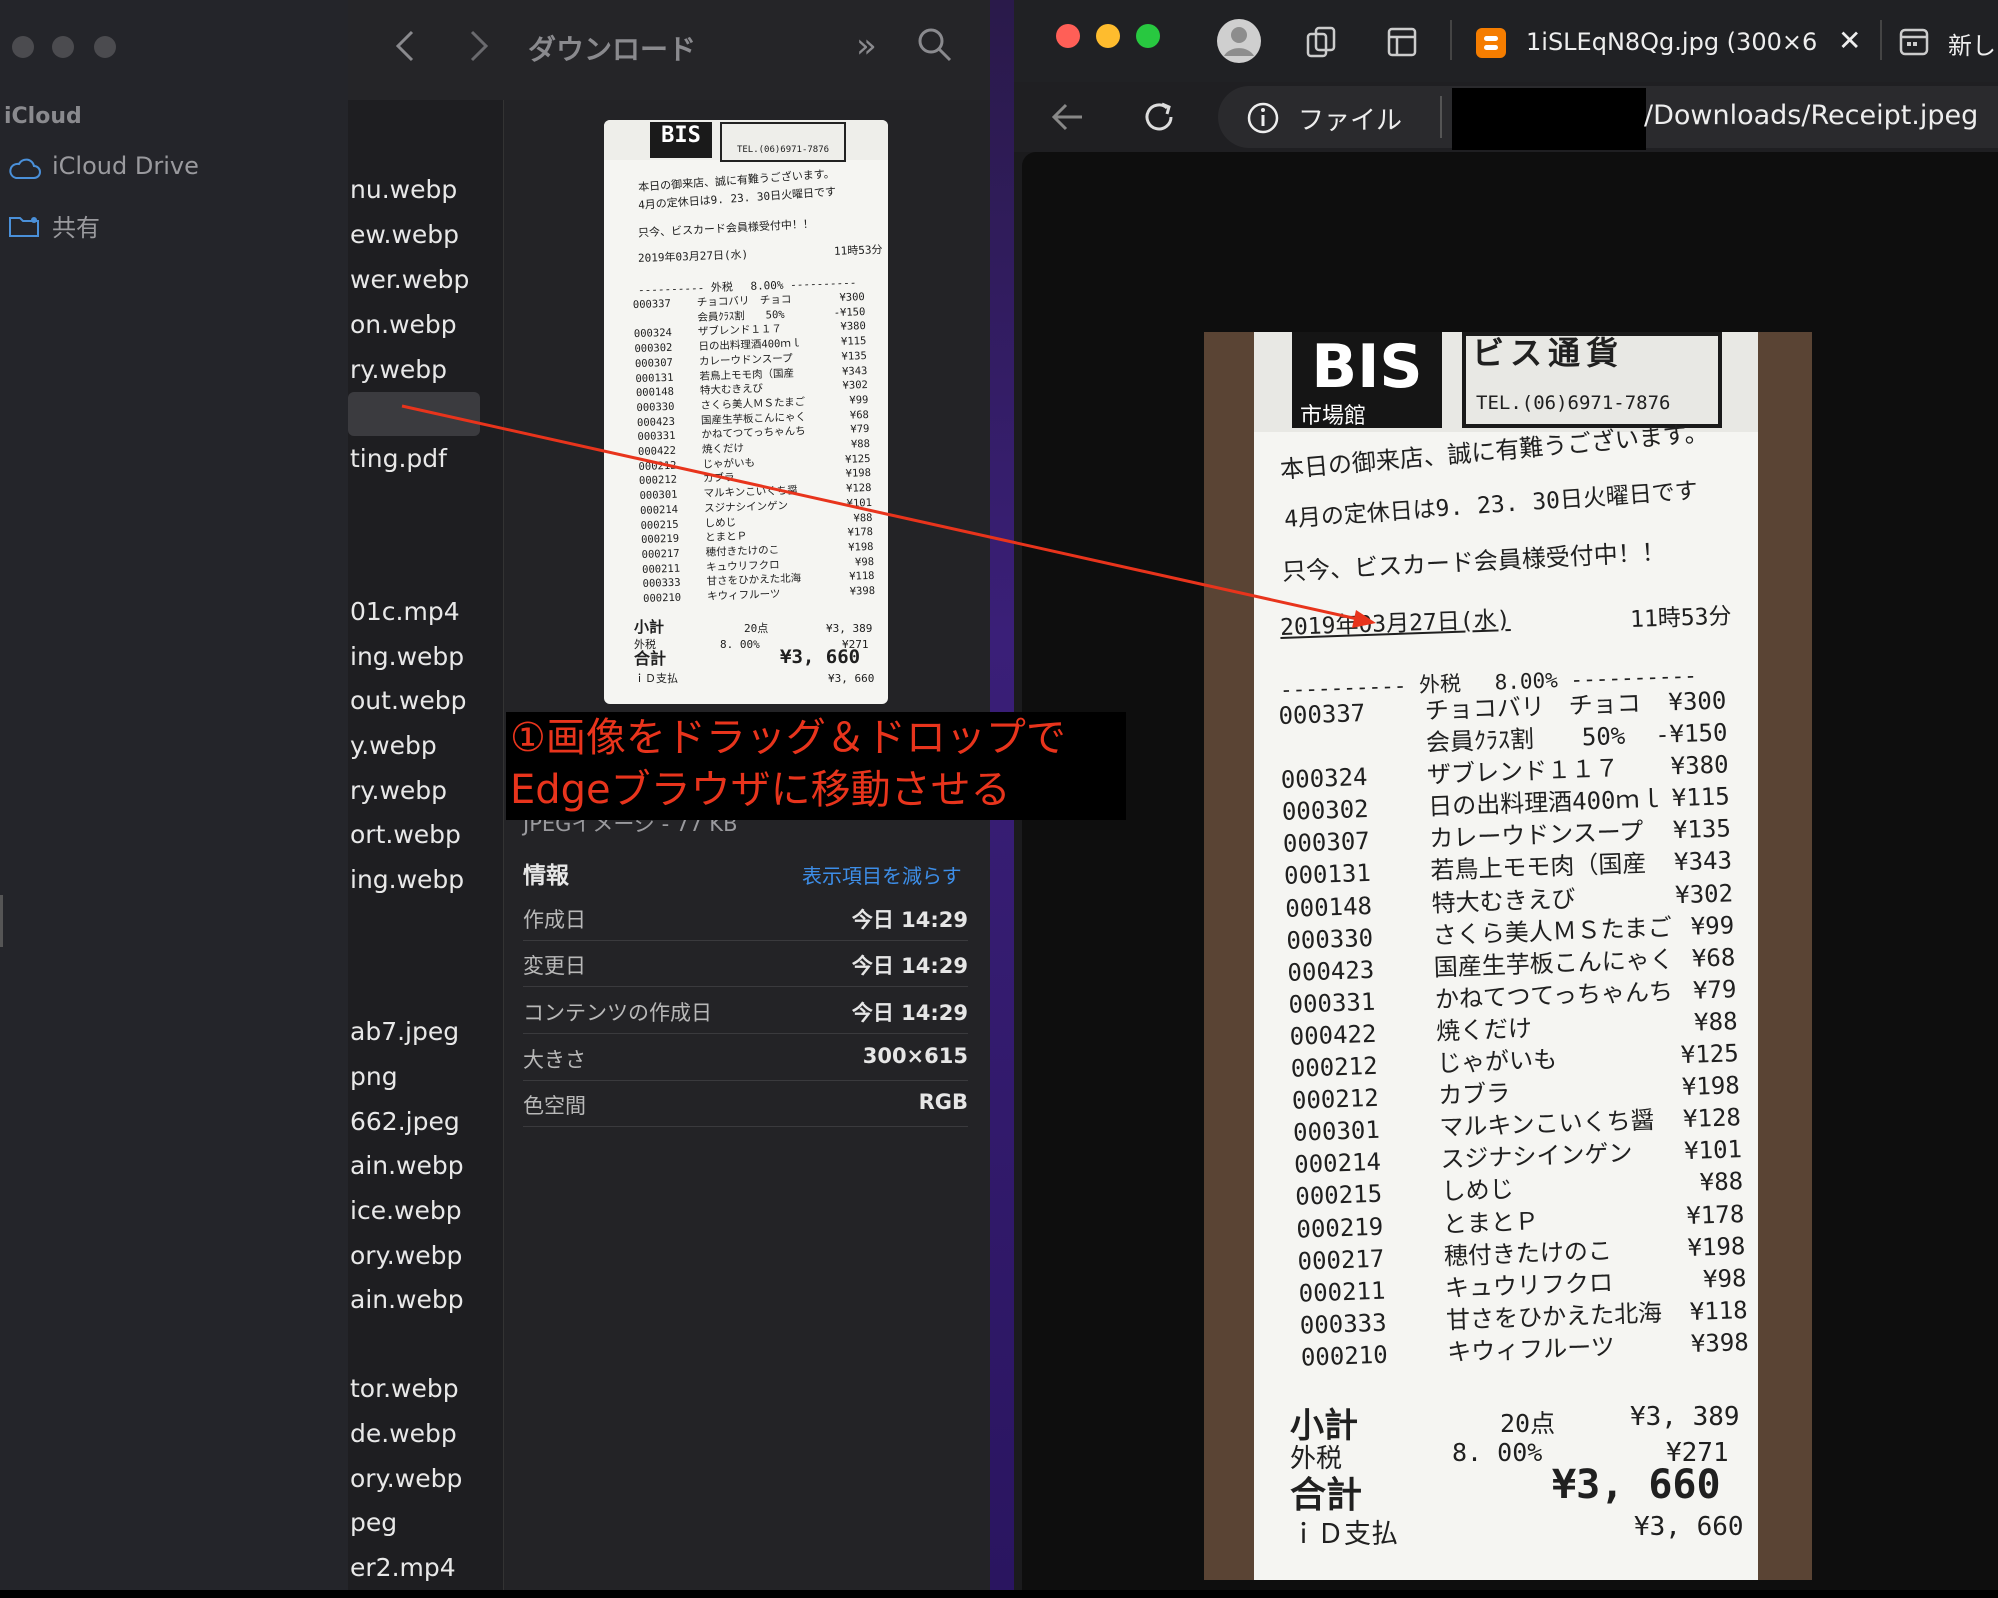 This screenshot has height=1598, width=1998. Describe the element at coordinates (403, 1567) in the screenshot. I see `file-item: er2.mp4` at that location.